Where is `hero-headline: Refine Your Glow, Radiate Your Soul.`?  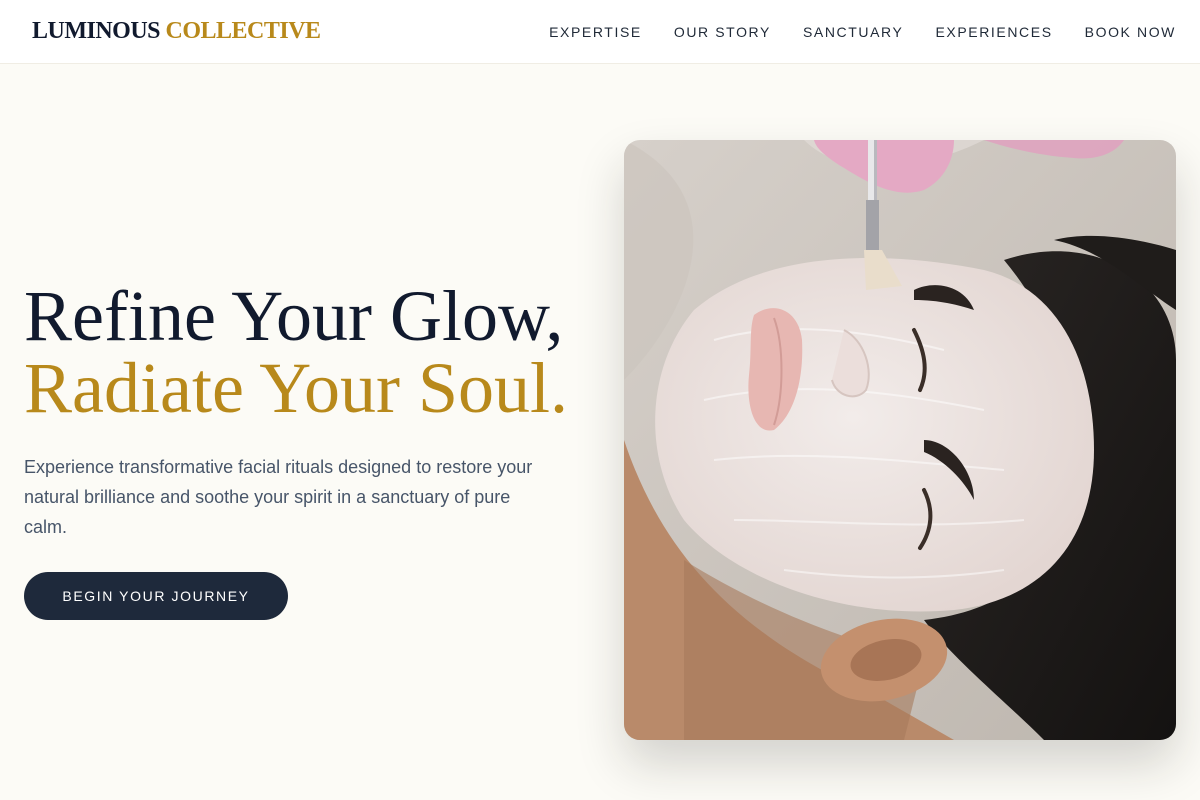 hero-headline: Refine Your Glow, Radiate Your Soul. is located at coordinates (309, 352).